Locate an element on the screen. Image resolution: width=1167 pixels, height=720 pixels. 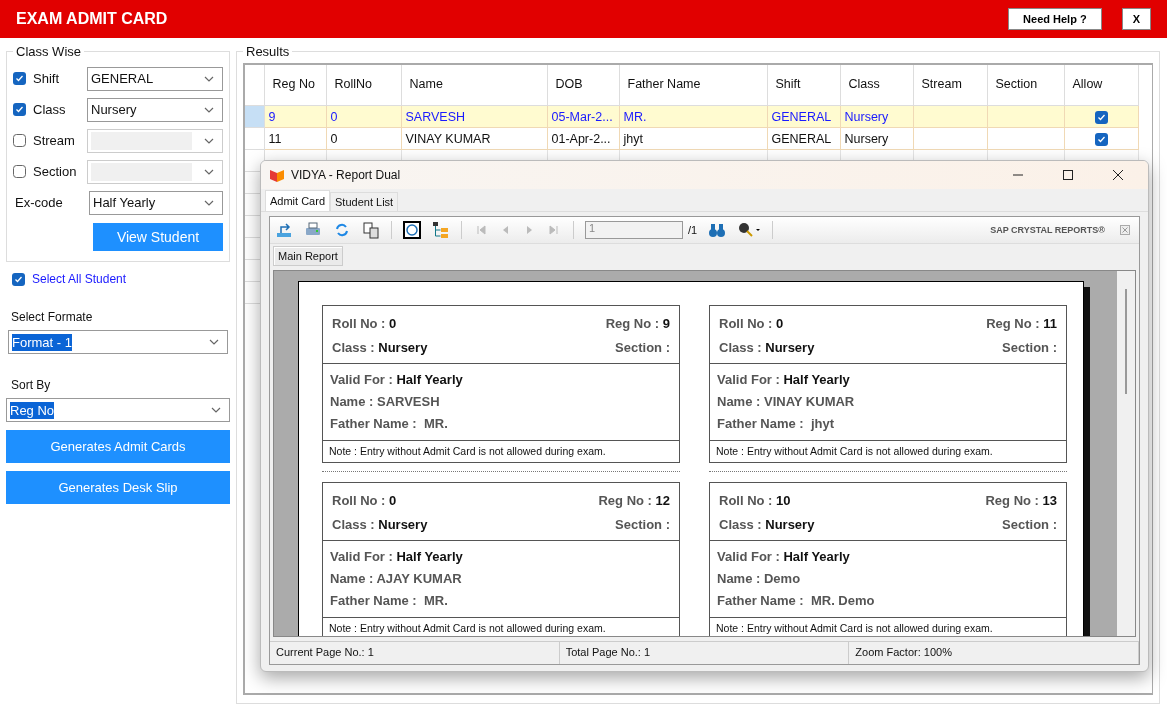
reg-number: Reg No : 13 is located at coordinates (1021, 500).